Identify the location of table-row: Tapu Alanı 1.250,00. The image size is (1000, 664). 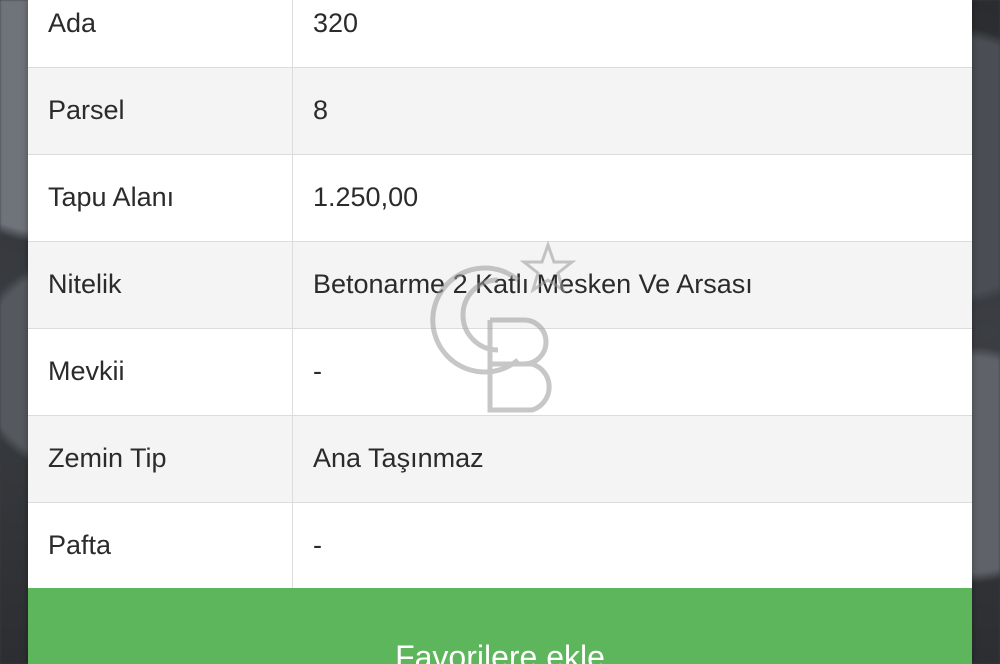
(500, 197).